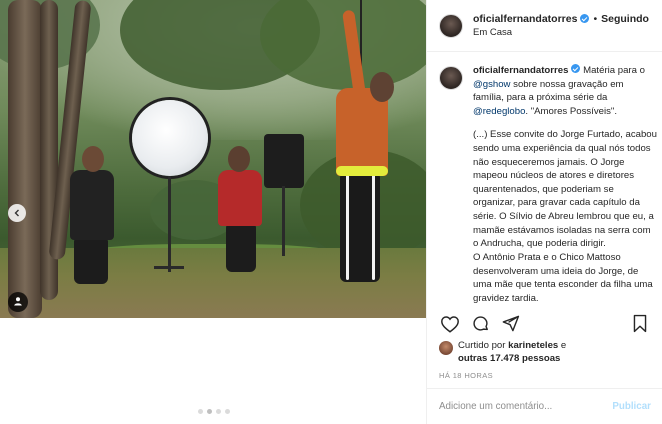 The image size is (662, 424). I want to click on light-reflector, so click(170, 138).